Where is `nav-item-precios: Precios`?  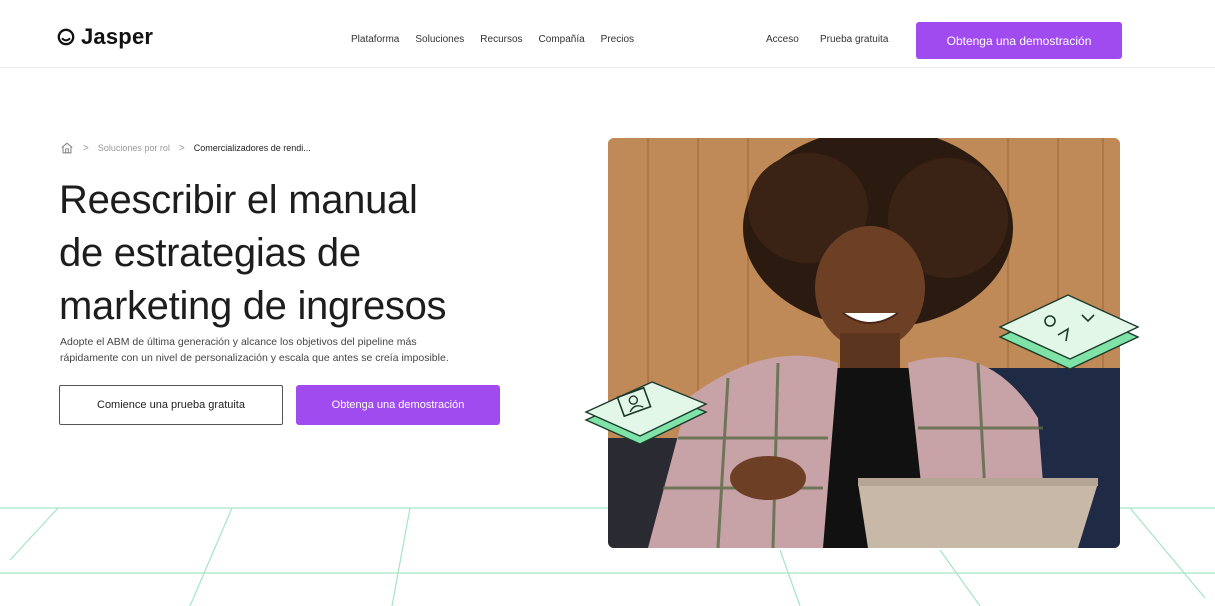
nav-item-precios: Precios is located at coordinates (617, 39).